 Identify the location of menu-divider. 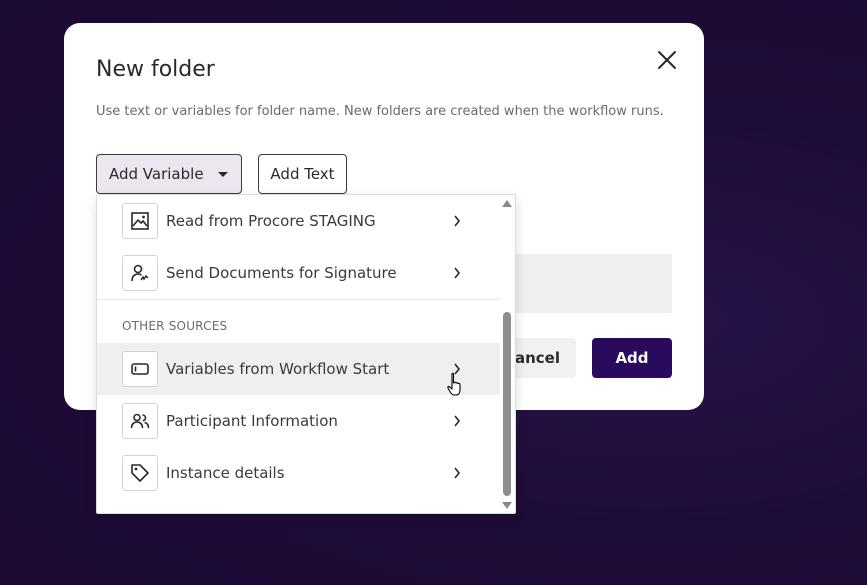
(298, 299).